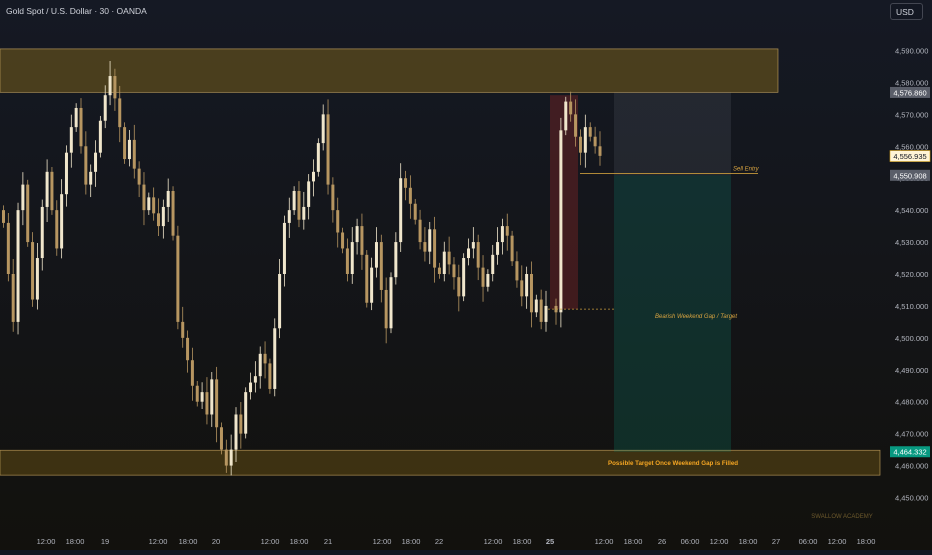  What do you see at coordinates (911, 114) in the screenshot?
I see `y-tick-label: 4,570.000` at bounding box center [911, 114].